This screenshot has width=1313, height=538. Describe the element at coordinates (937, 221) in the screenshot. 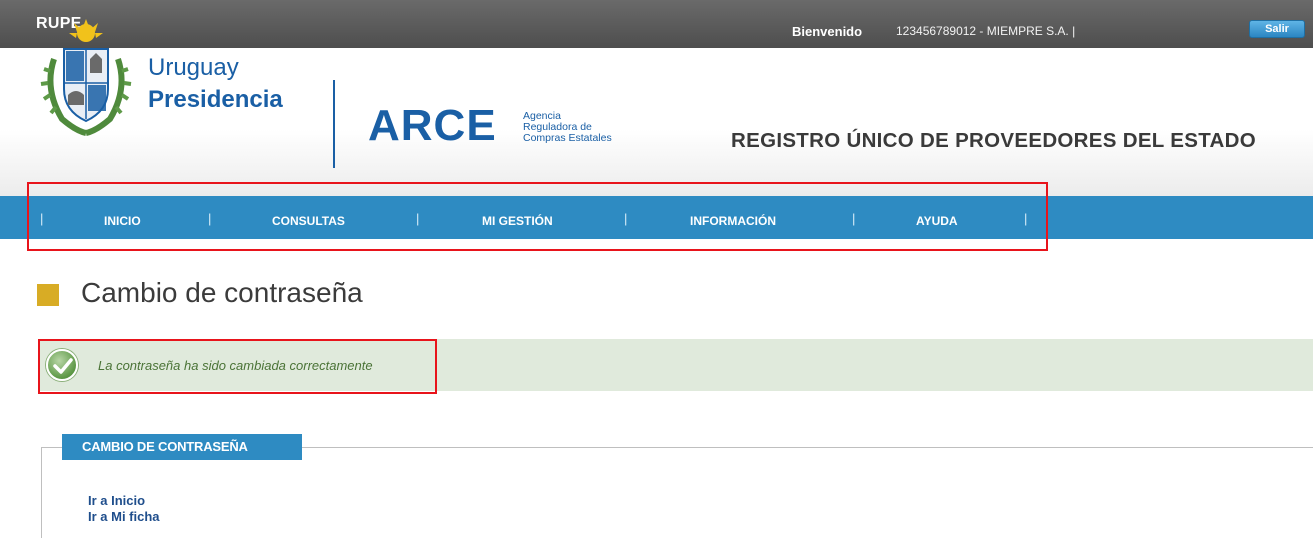

I see `nav-item-ayuda: AYUDA` at that location.